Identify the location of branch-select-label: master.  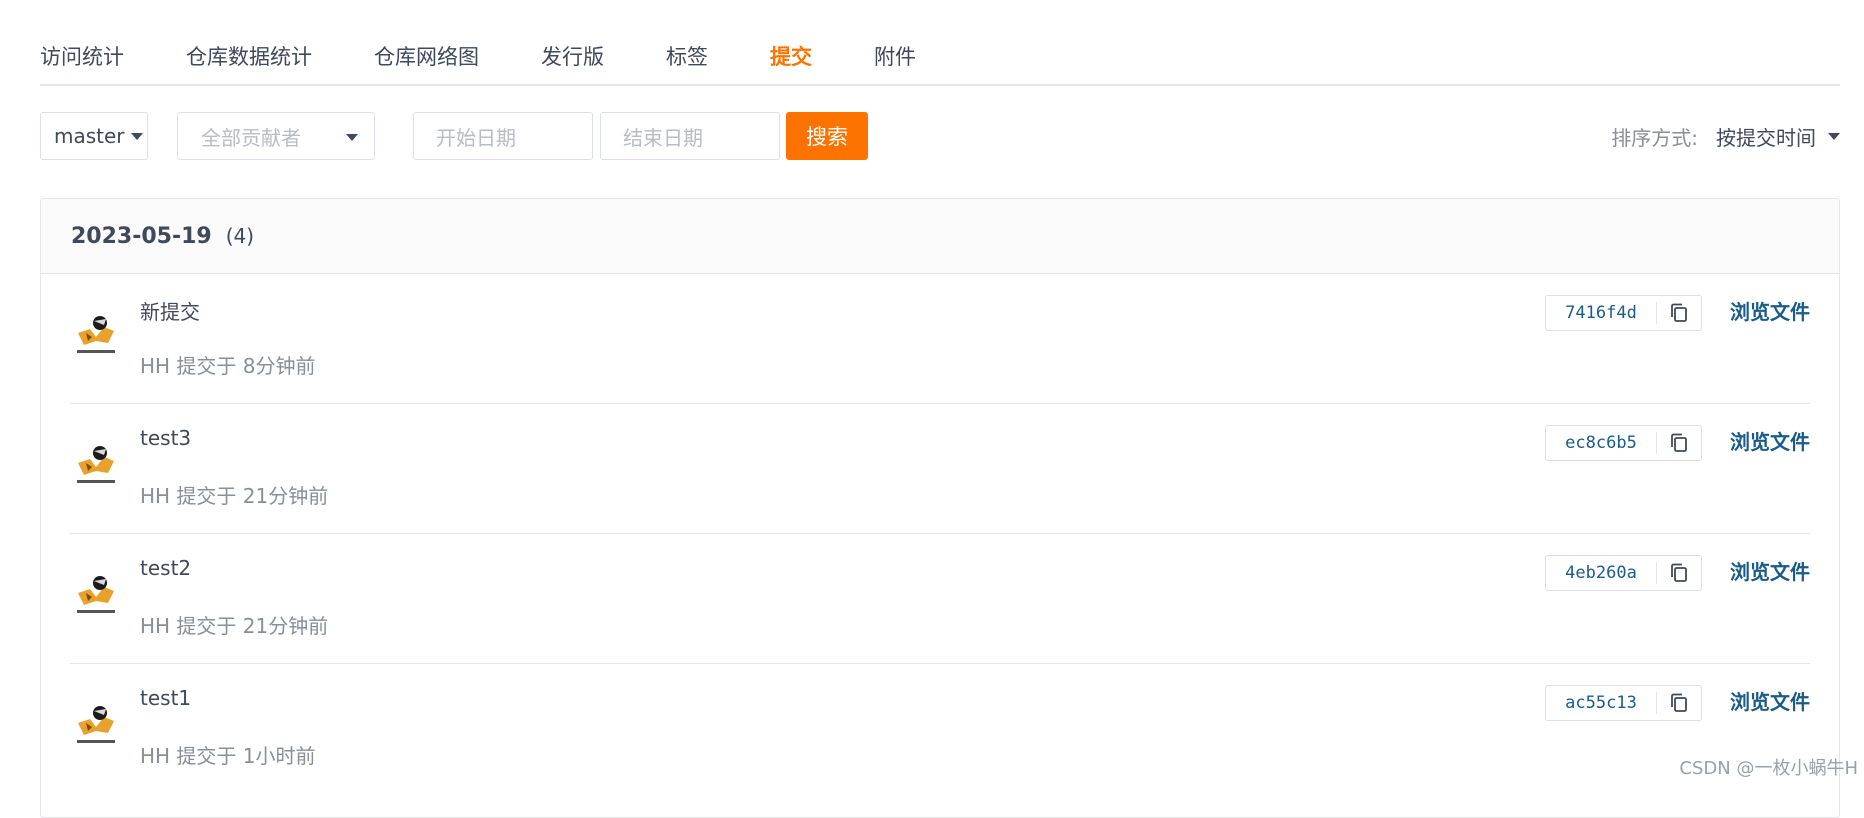
(89, 136).